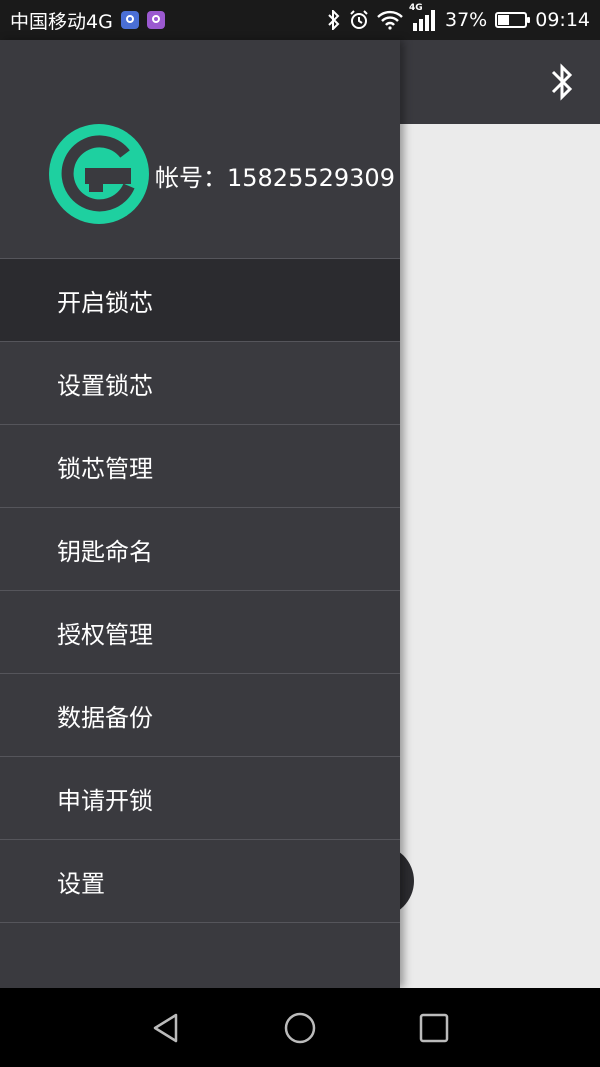  What do you see at coordinates (200, 798) in the screenshot?
I see `menu-item-request-unlock: 申请开锁` at bounding box center [200, 798].